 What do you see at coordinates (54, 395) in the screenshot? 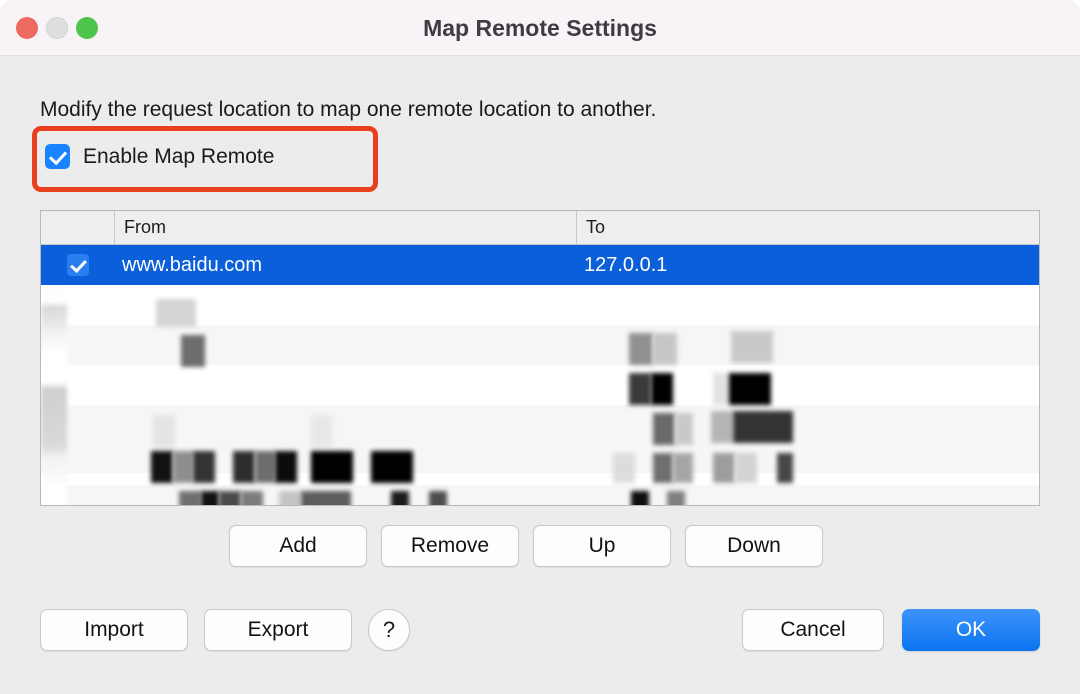
I see `redacted-left-edge` at bounding box center [54, 395].